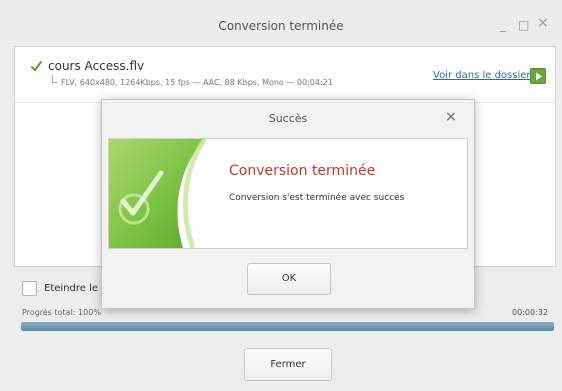 The width and height of the screenshot is (562, 391). I want to click on title-bar: Conversion terminée _ □ ×, so click(281, 22).